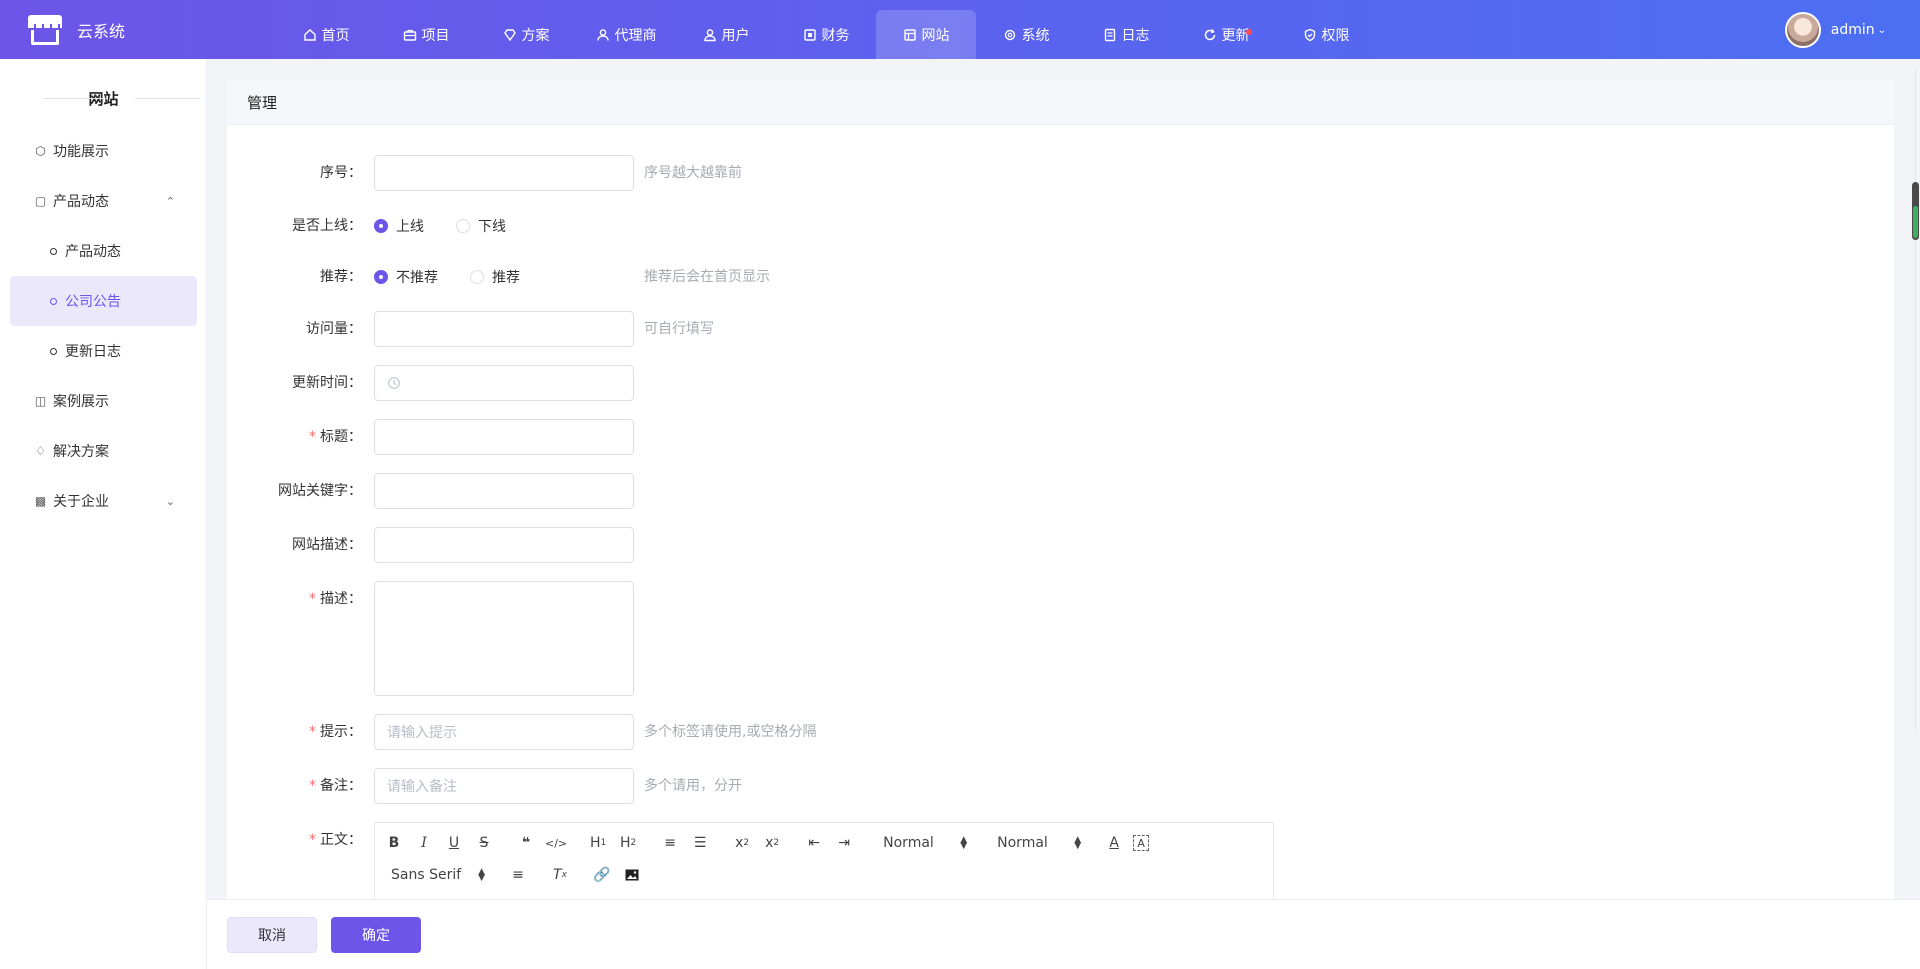 The width and height of the screenshot is (1920, 969). Describe the element at coordinates (81, 402) in the screenshot. I see `sidebar-item-label: 案例展示` at that location.